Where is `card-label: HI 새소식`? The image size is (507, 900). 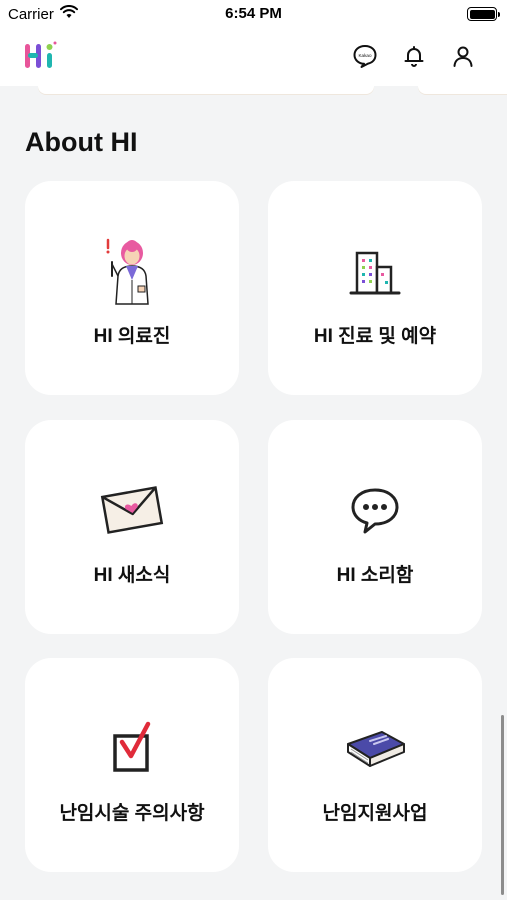 card-label: HI 새소식 is located at coordinates (132, 575).